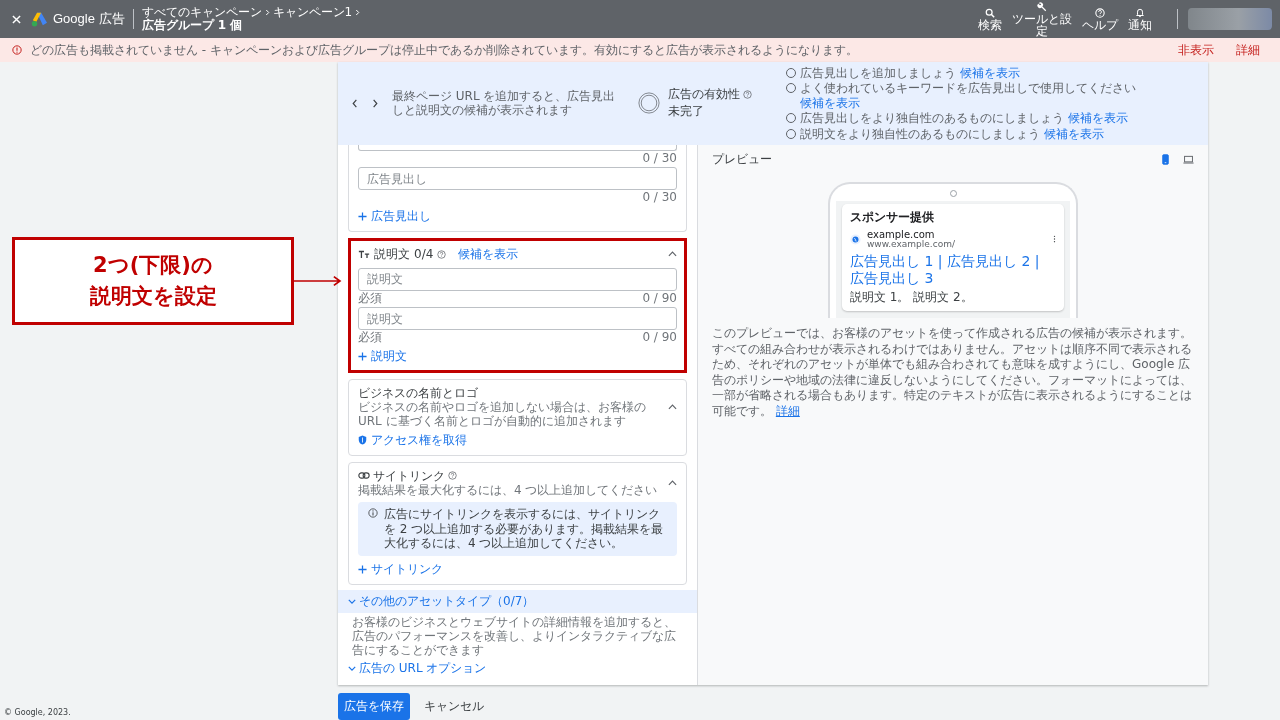 This screenshot has height=720, width=1280. What do you see at coordinates (517, 356) in the screenshot?
I see `add-description-link: 説明文` at bounding box center [517, 356].